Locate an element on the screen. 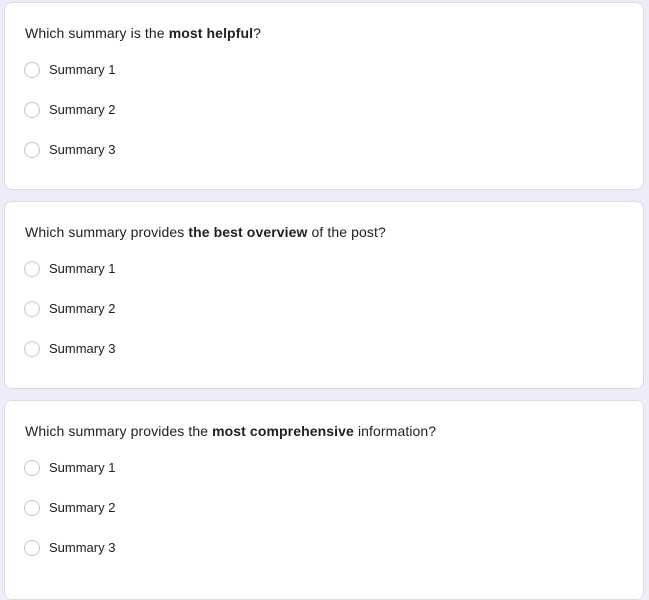 The width and height of the screenshot is (649, 600). question-text-emphasis: the best overview is located at coordinates (248, 232).